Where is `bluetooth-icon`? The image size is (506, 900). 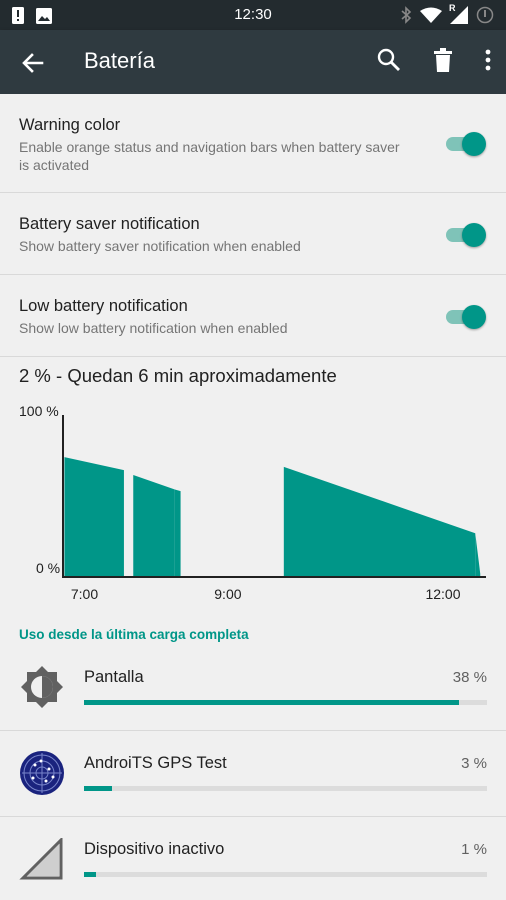
bluetooth-icon is located at coordinates (406, 15).